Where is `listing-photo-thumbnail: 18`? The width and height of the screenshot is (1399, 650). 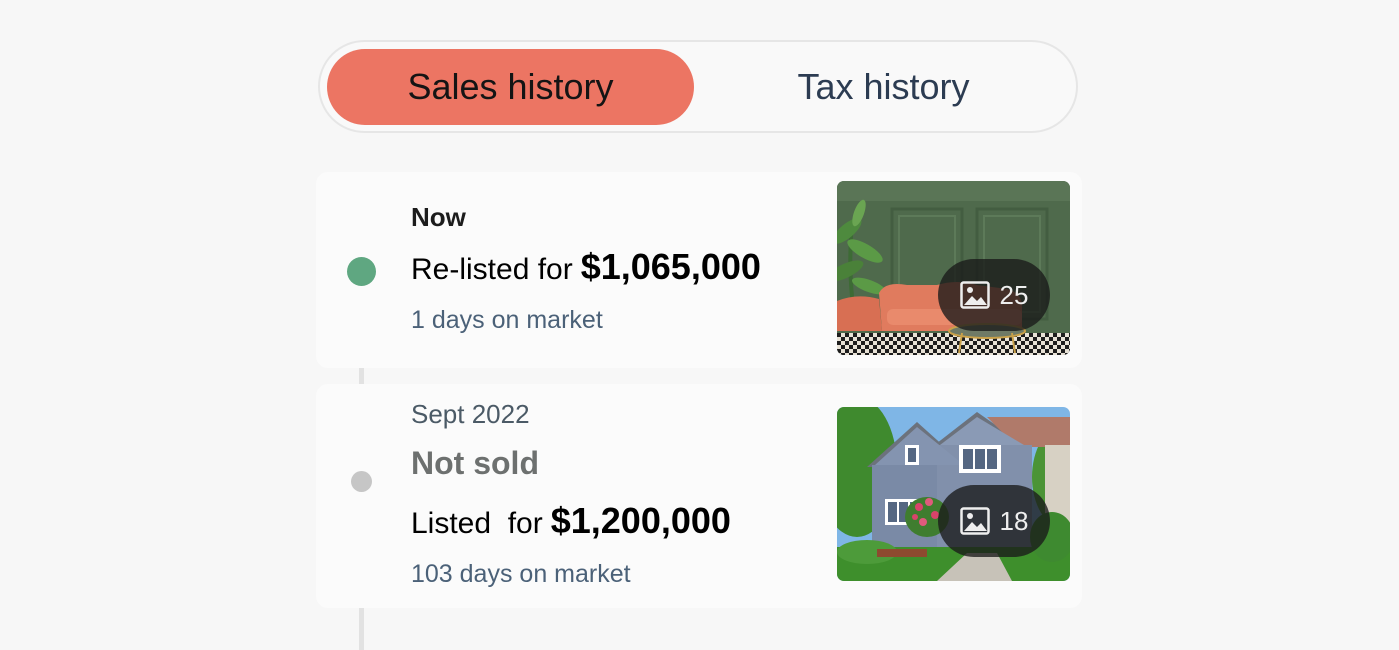 listing-photo-thumbnail: 18 is located at coordinates (953, 494).